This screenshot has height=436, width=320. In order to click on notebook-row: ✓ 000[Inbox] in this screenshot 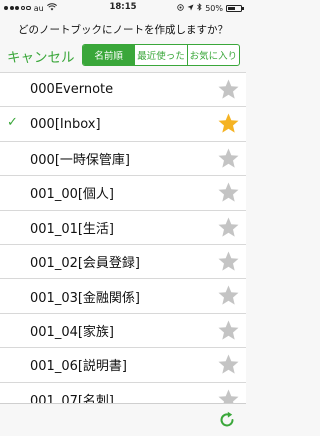, I will do `click(123, 124)`.